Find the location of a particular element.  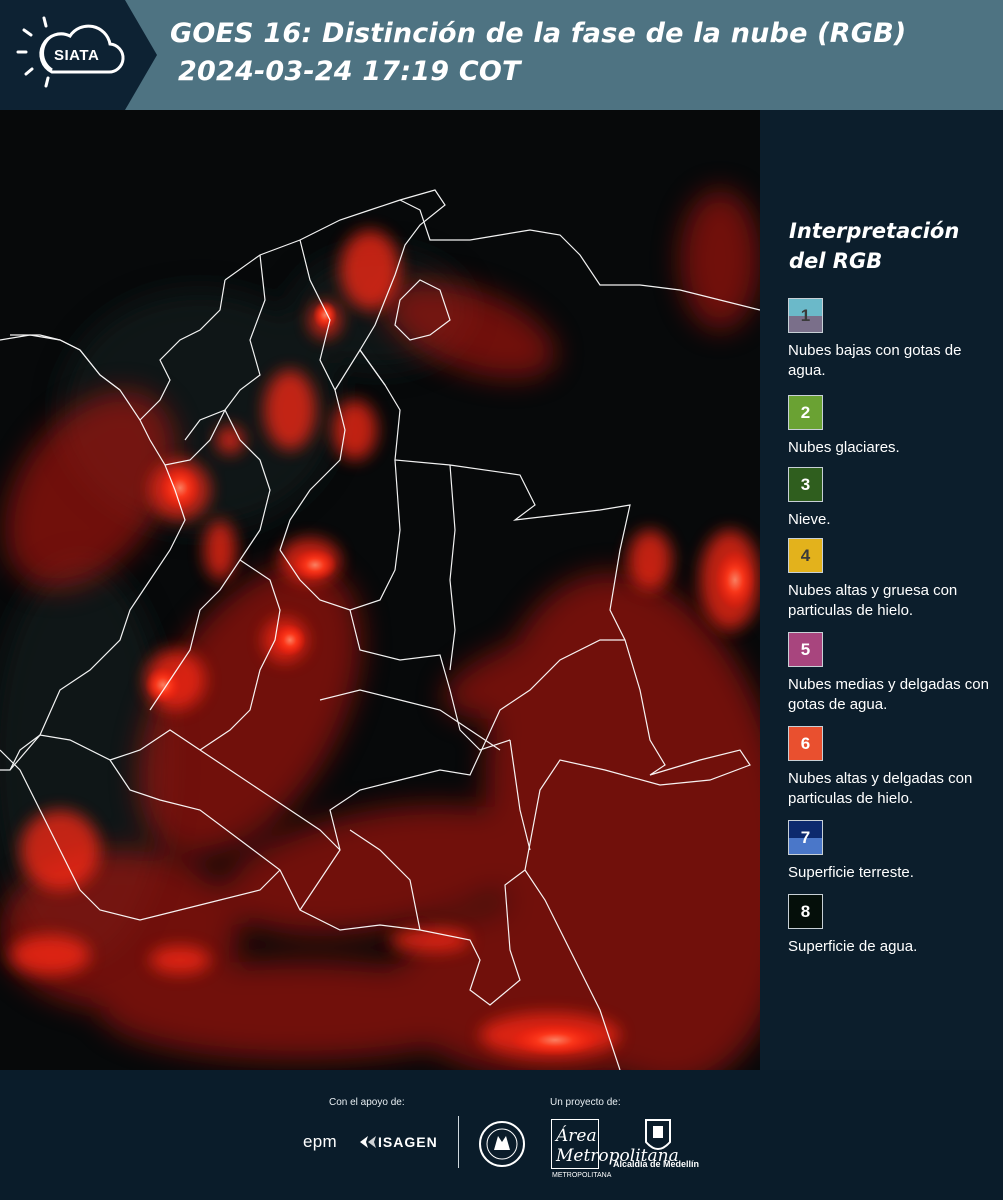

isagen-text: ISAGEN is located at coordinates (408, 1142).